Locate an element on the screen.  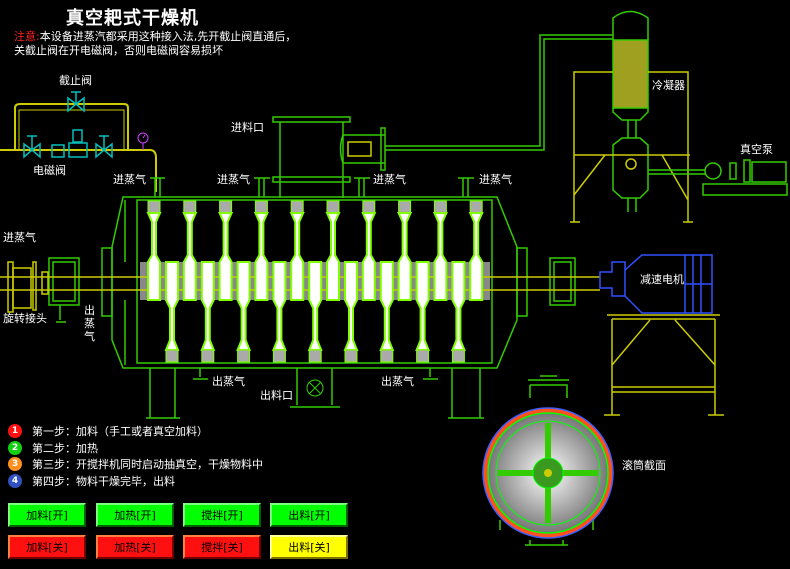
condenser is located at coordinates (637, 116).